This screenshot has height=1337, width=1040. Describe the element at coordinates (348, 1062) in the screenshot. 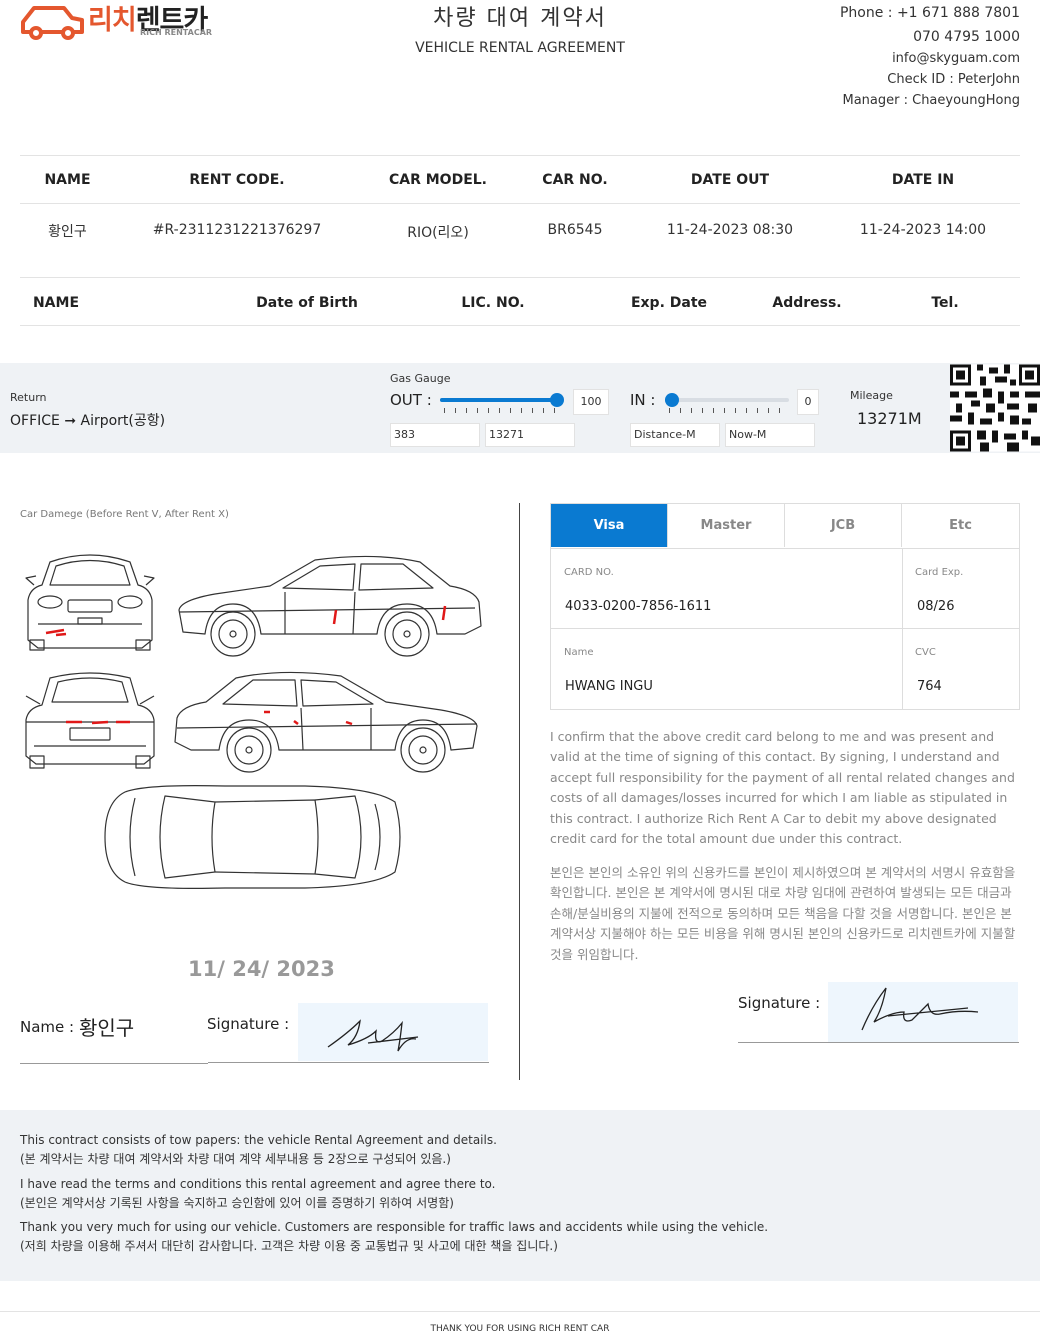

I see `signature-underline` at that location.